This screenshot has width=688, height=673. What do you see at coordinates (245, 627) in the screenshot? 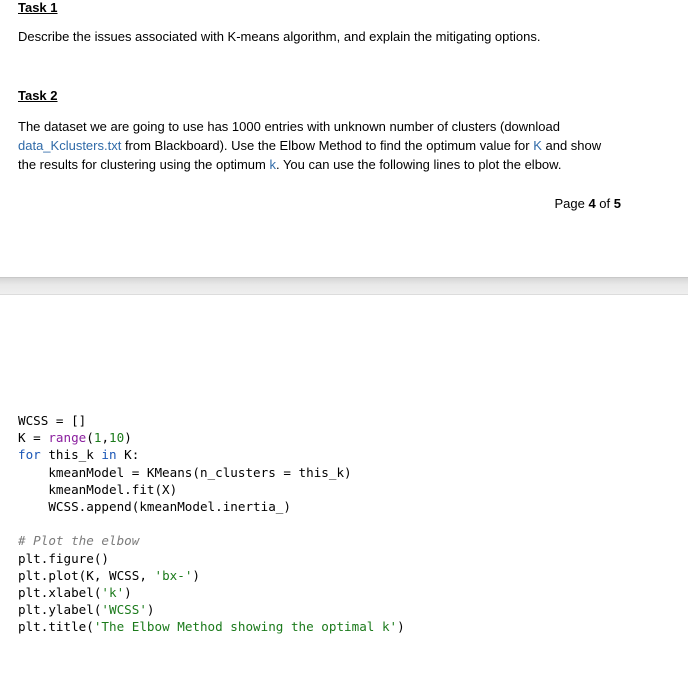
I see `code-token-string: 'The Elbow Method showing the optimal k'` at bounding box center [245, 627].